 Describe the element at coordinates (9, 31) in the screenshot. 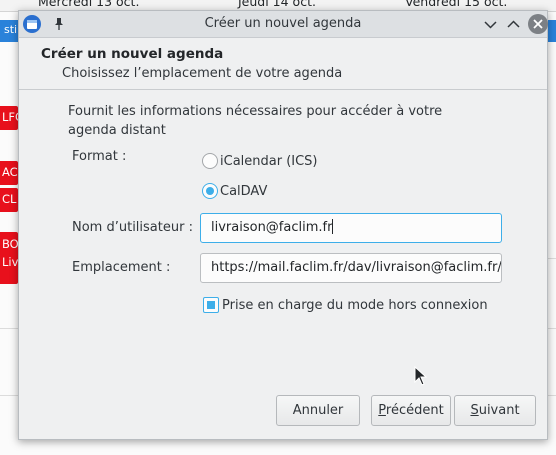

I see `calendar-selected-cell: sti` at that location.